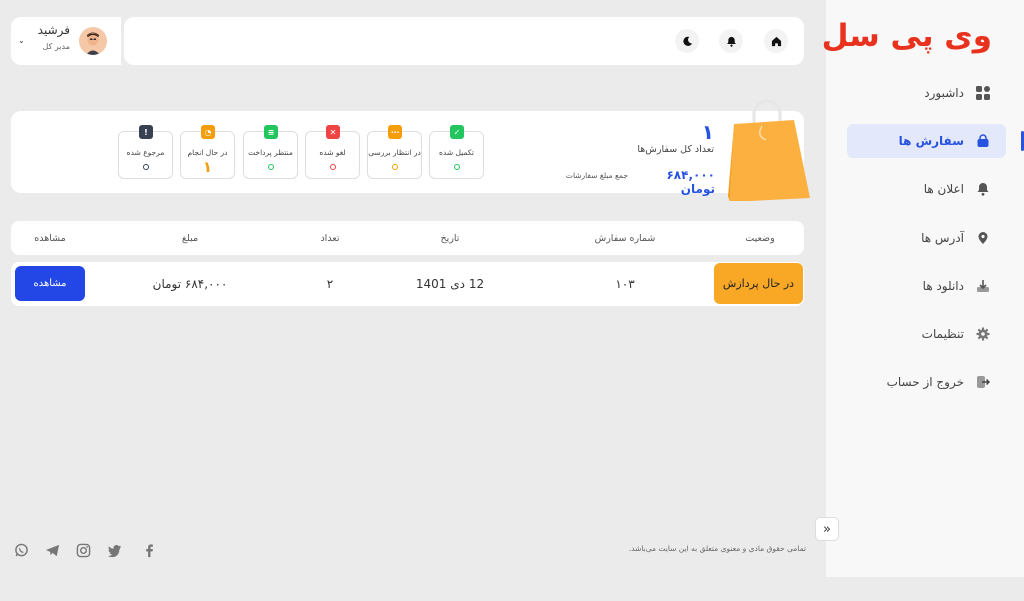 The width and height of the screenshot is (1024, 601). Describe the element at coordinates (190, 238) in the screenshot. I see `column-header-amount: مبلغ` at that location.